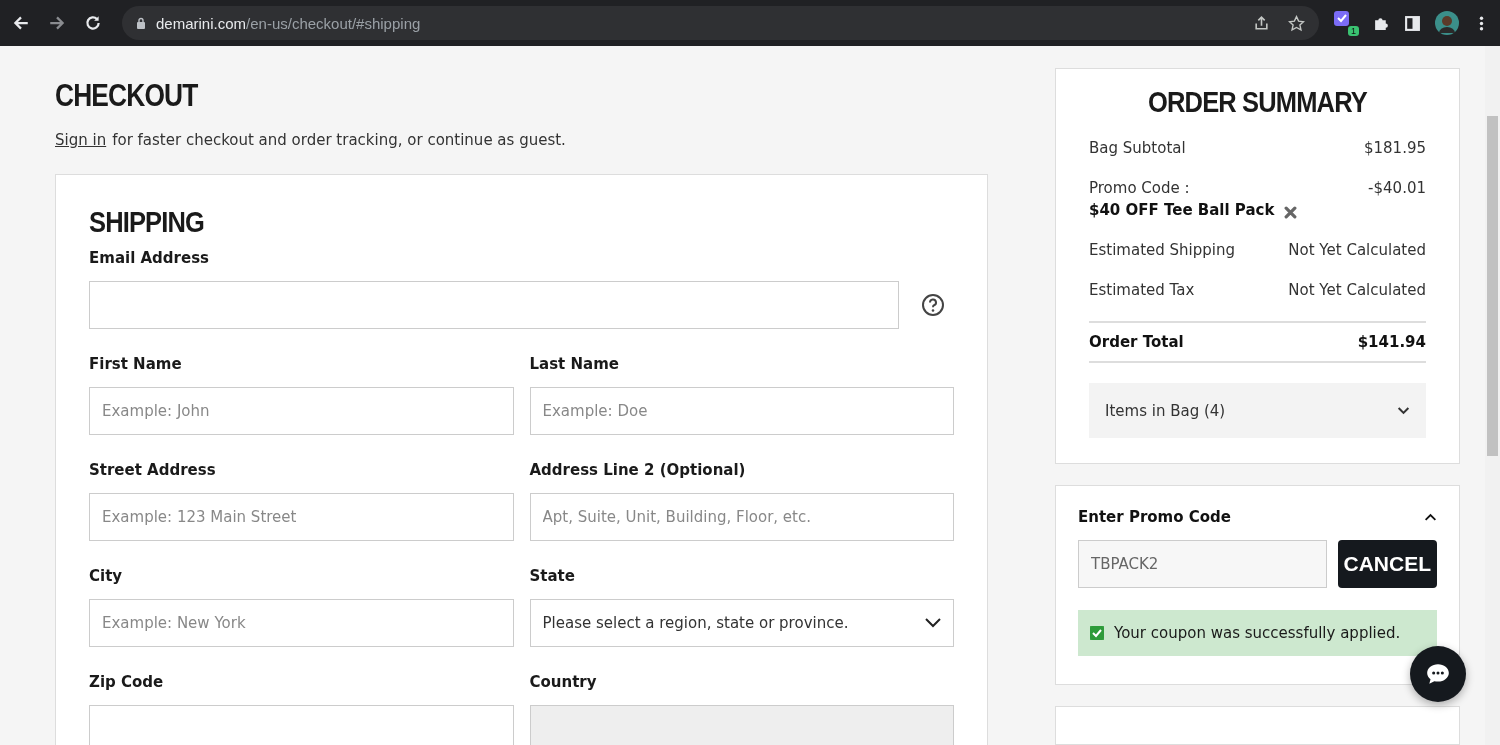  Describe the element at coordinates (1257, 102) in the screenshot. I see `summary-title: ORDER SUMMARY` at that location.